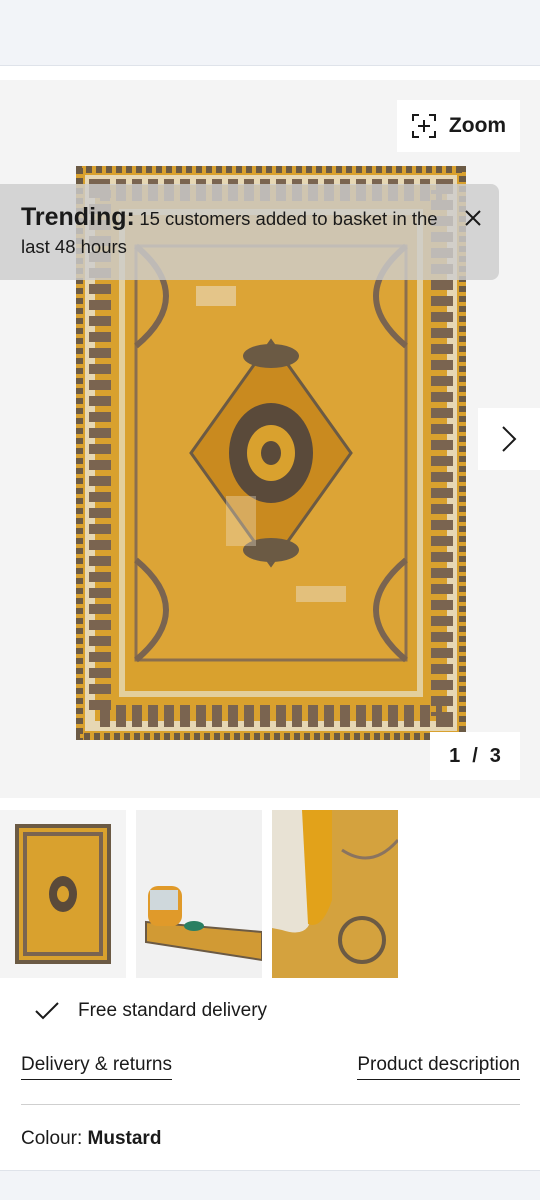 Image resolution: width=540 pixels, height=1200 pixels. What do you see at coordinates (52, 1138) in the screenshot?
I see `colour-label: Colour:` at bounding box center [52, 1138].